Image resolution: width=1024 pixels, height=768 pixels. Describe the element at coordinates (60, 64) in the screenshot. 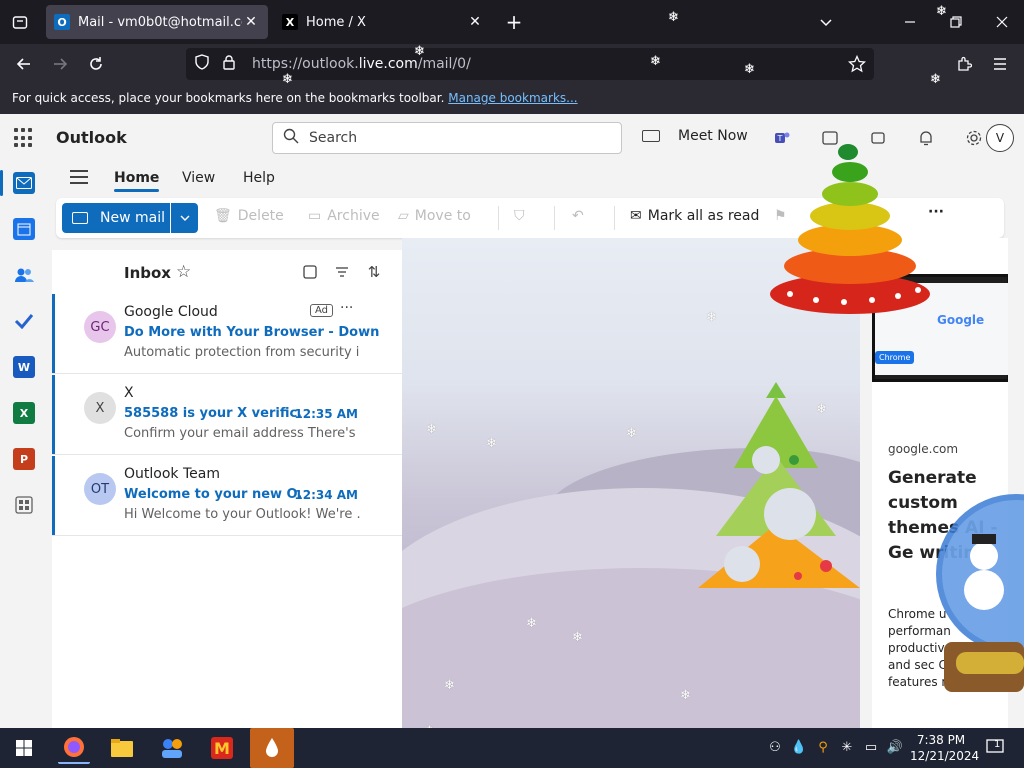

I see `forward-arrow-icon` at that location.